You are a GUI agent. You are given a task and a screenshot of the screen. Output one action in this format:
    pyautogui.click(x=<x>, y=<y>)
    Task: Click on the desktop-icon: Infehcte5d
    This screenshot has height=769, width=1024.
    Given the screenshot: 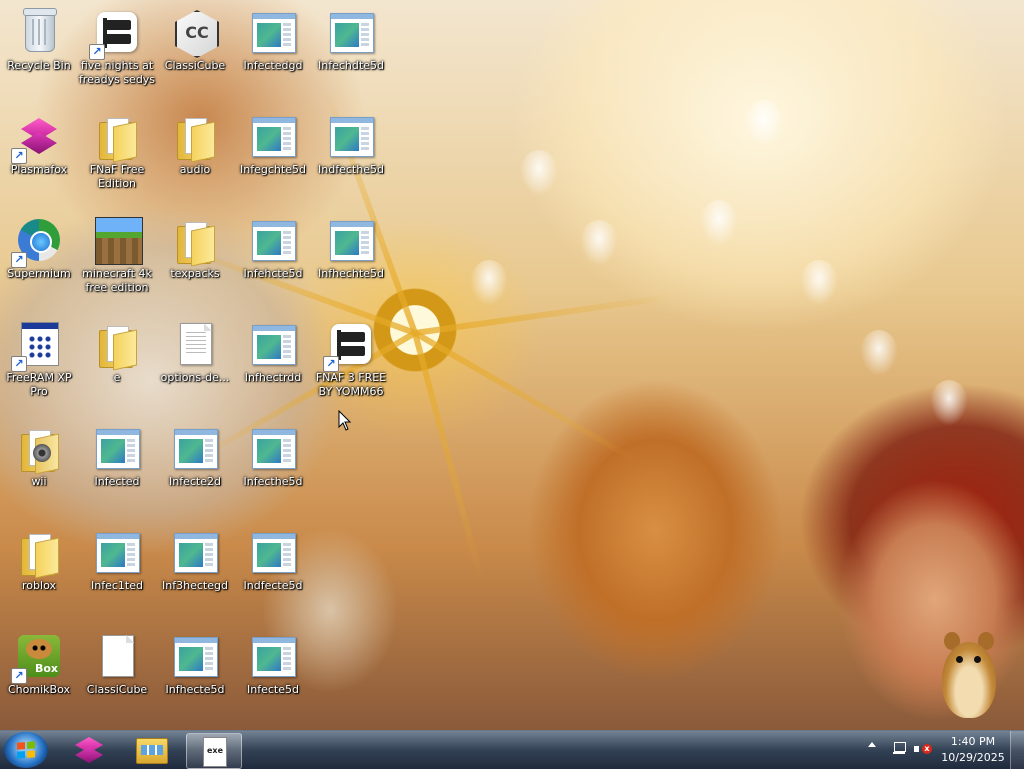 What is the action you would take?
    pyautogui.click(x=273, y=260)
    